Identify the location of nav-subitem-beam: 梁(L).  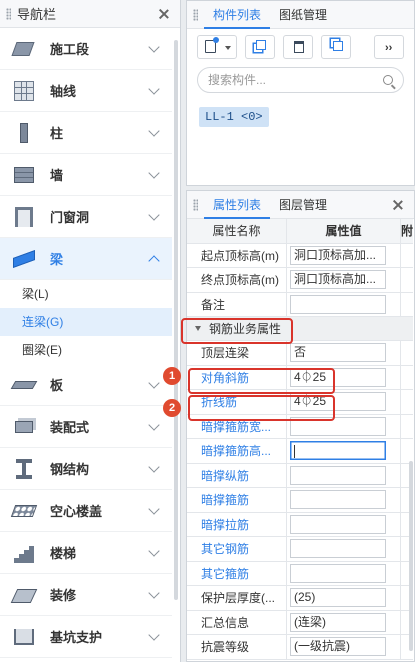
(86, 294).